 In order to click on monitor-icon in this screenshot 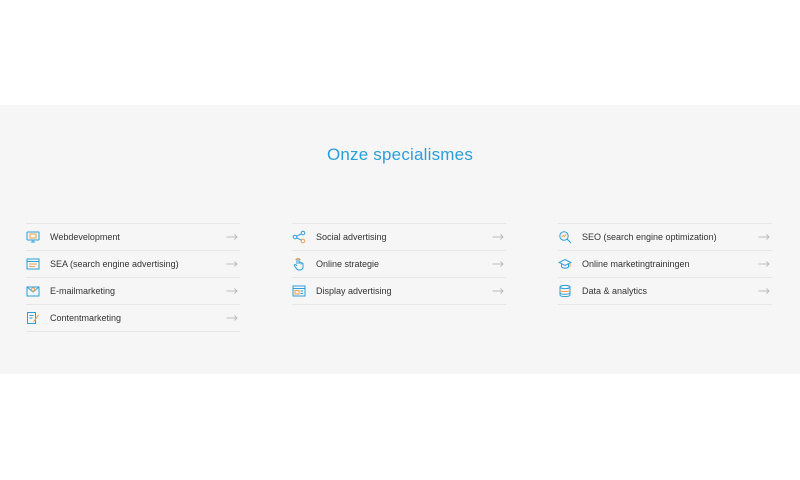, I will do `click(33, 237)`.